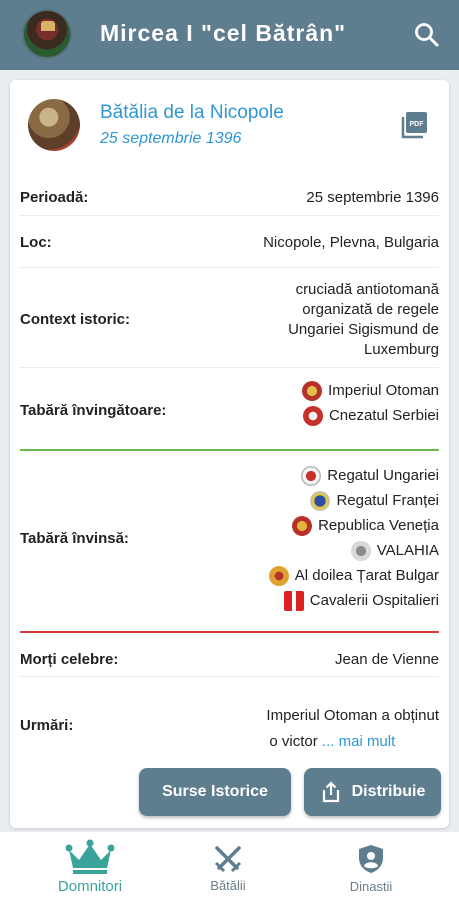 This screenshot has height=900, width=459. Describe the element at coordinates (370, 475) in the screenshot. I see `loser-team: Regatul Ungariei` at that location.